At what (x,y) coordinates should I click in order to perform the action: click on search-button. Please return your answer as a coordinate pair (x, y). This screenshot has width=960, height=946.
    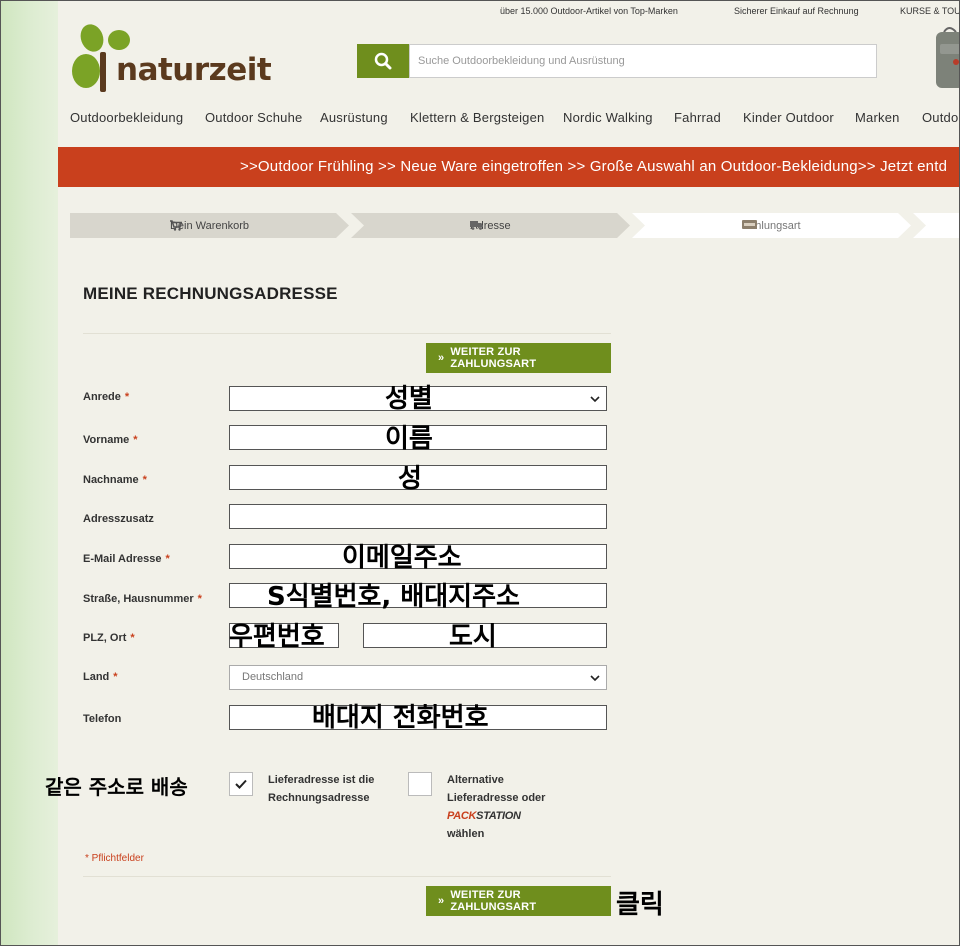
    Looking at the image, I should click on (383, 61).